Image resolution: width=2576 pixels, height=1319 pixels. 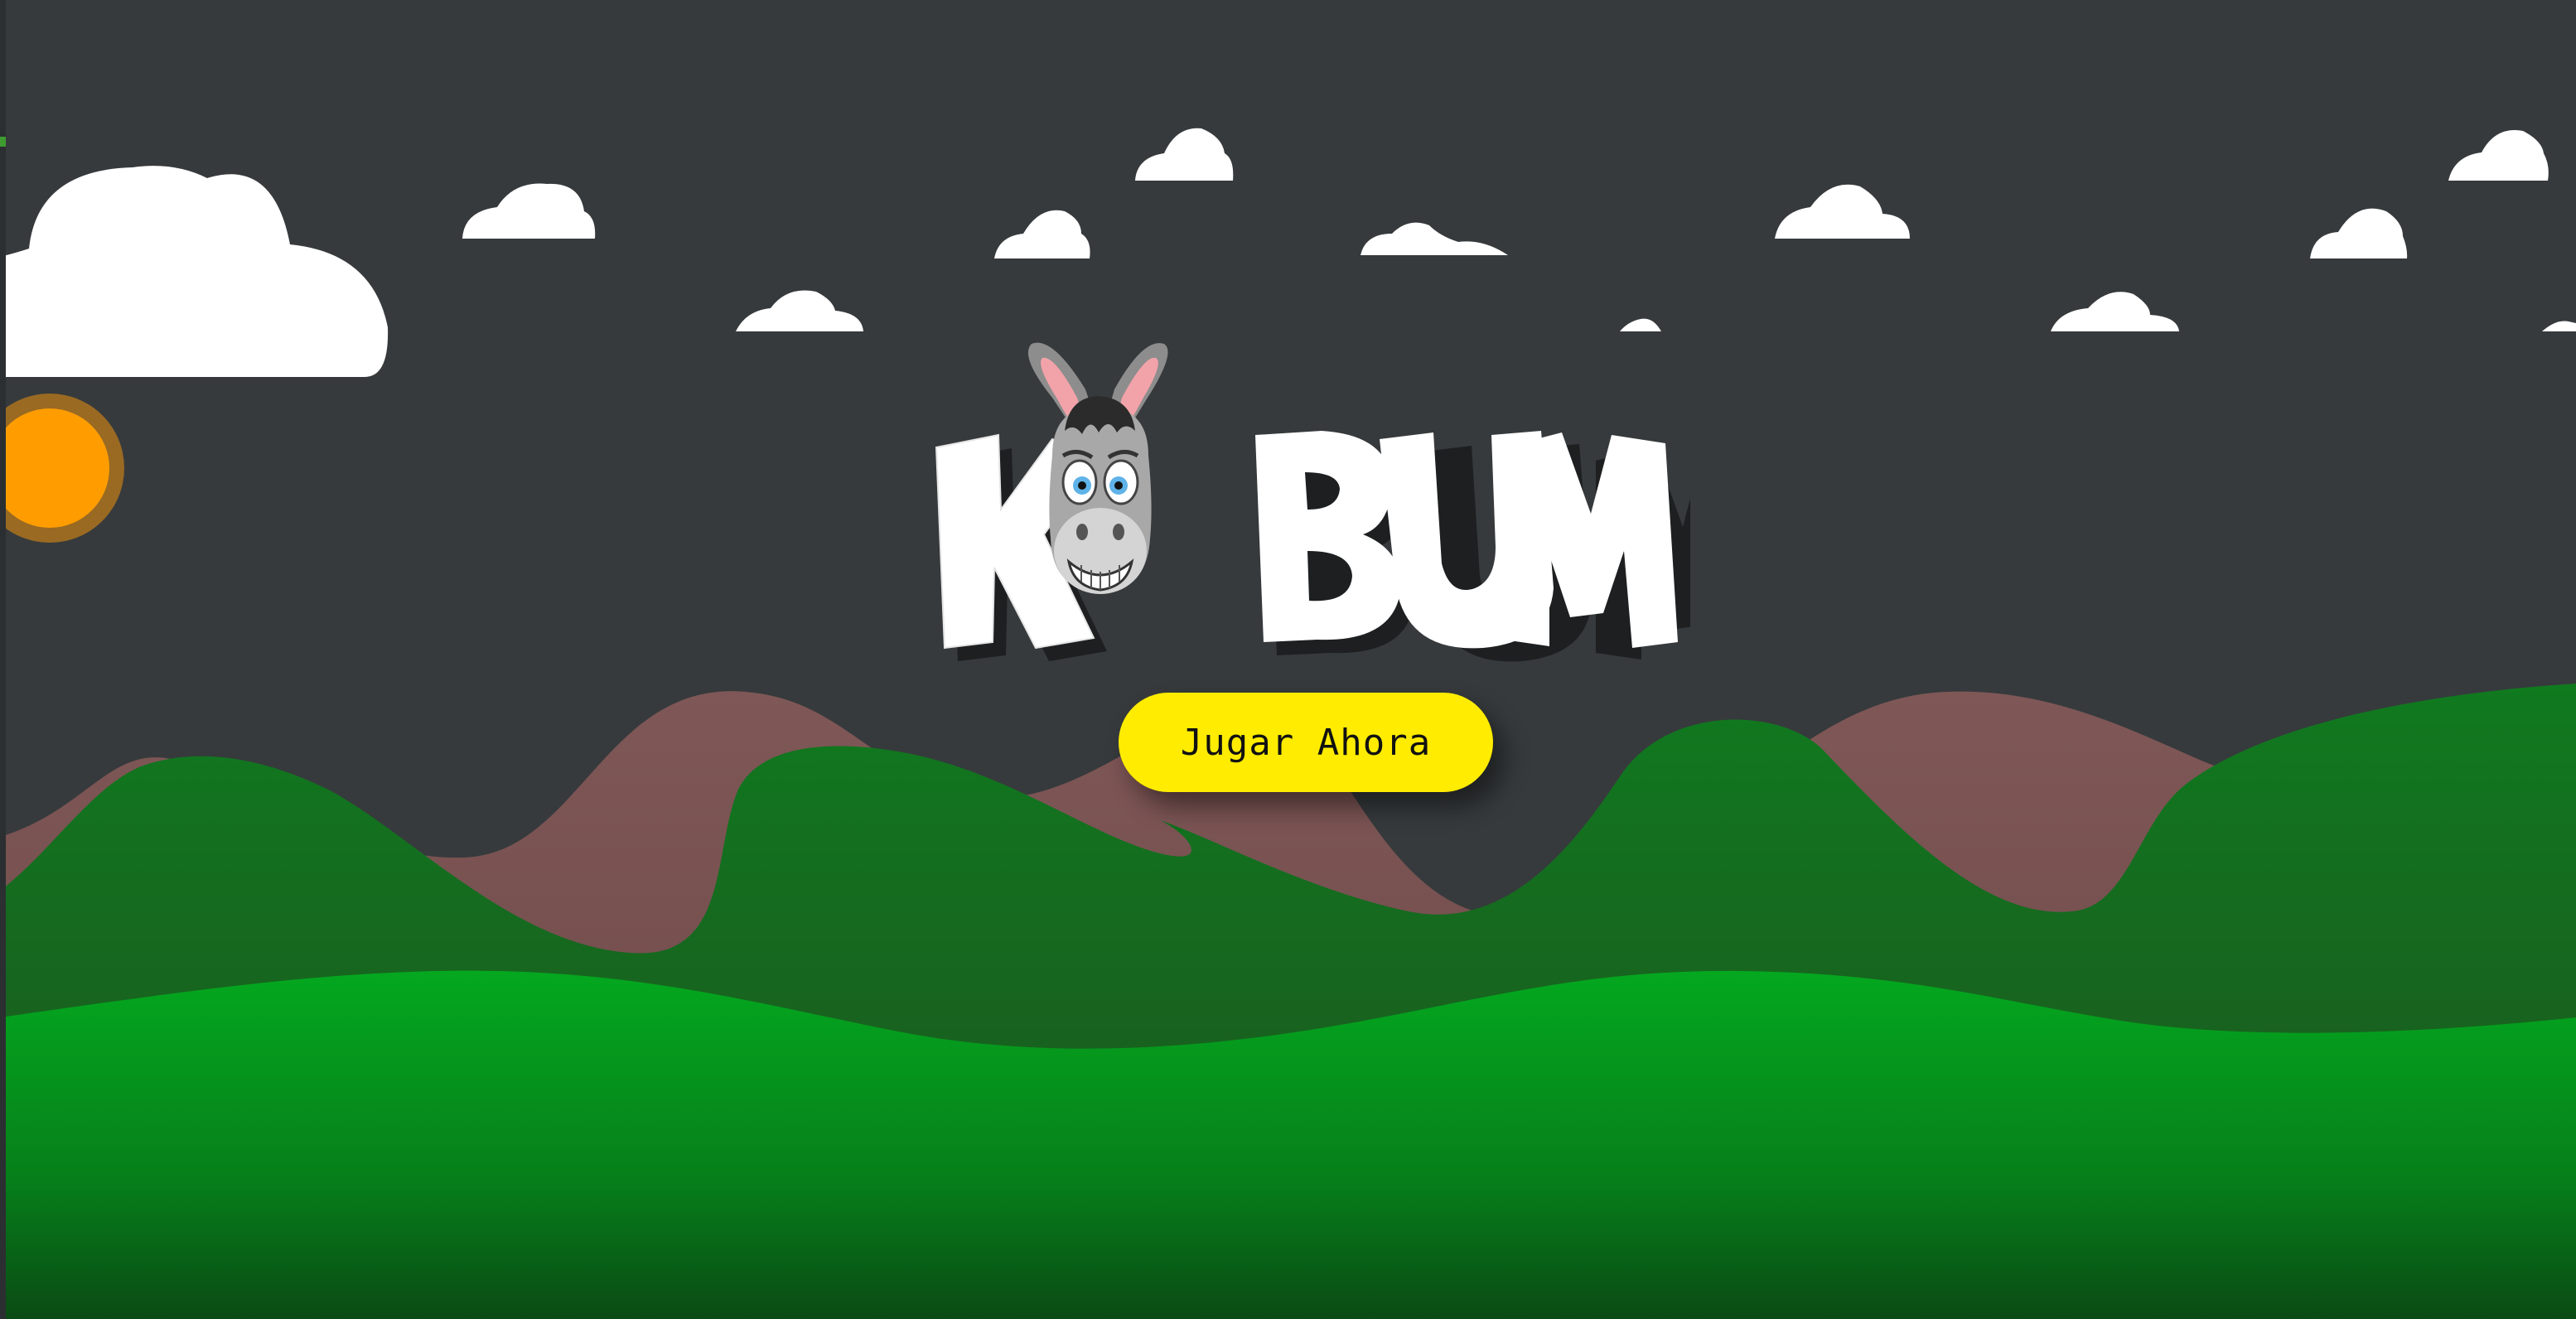 What do you see at coordinates (1306, 743) in the screenshot?
I see `play-now-button: Jugar Ahora` at bounding box center [1306, 743].